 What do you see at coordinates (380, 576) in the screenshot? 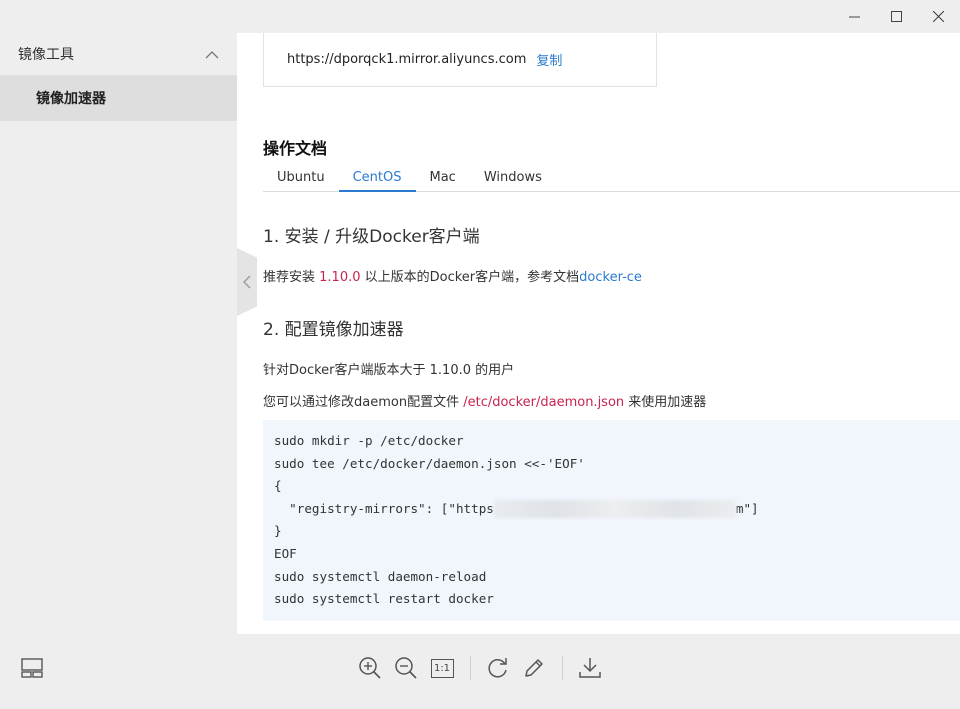
I see `code-line: sudo systemctl daemon-reload` at bounding box center [380, 576].